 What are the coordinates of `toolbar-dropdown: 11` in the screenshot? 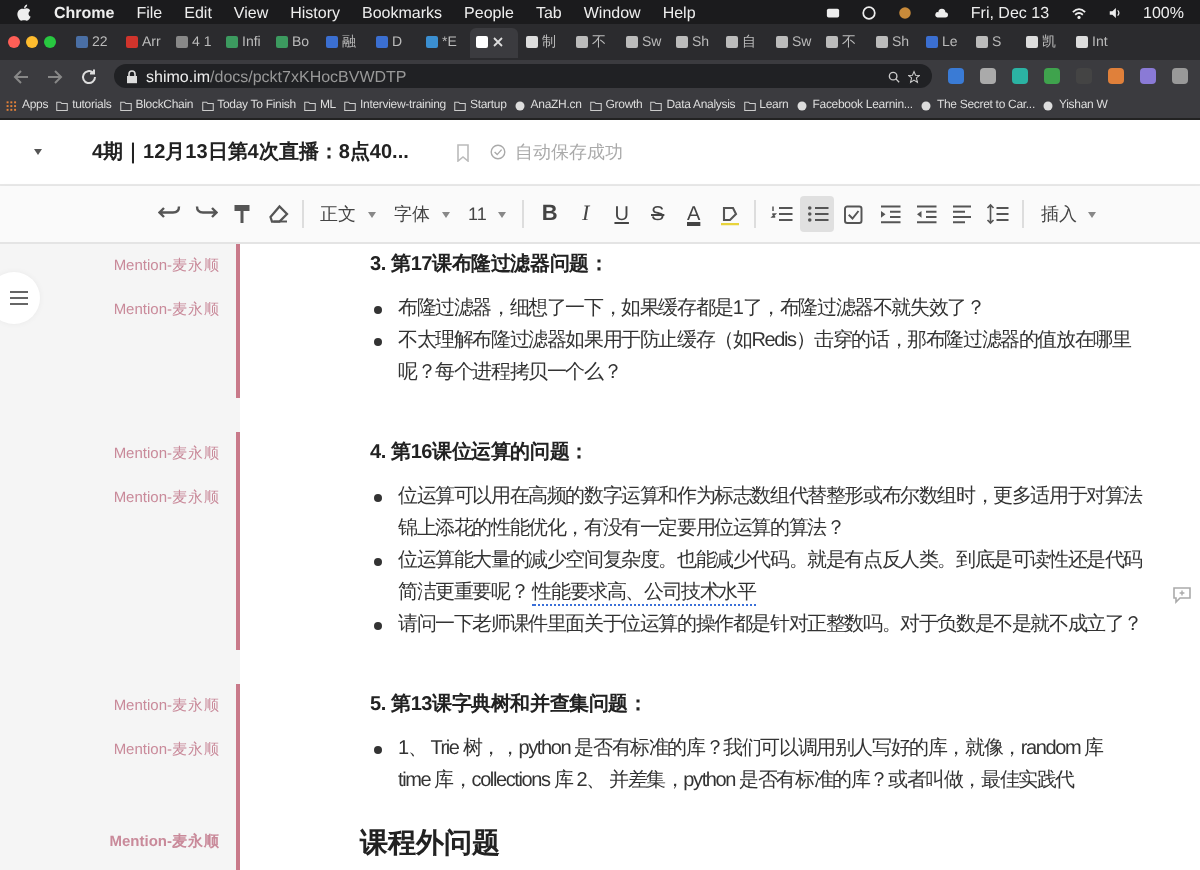 It's located at (487, 214).